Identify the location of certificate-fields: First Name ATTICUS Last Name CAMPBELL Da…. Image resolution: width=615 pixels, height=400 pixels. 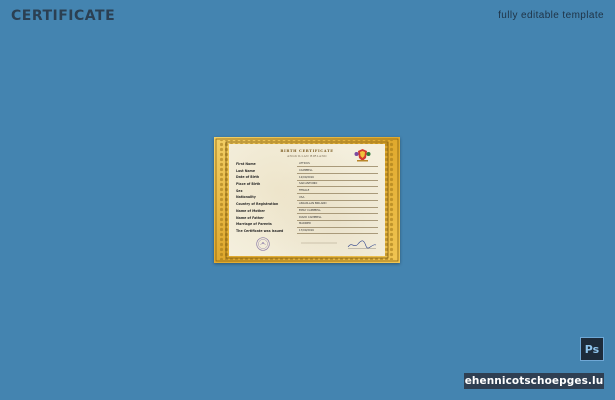
(307, 198).